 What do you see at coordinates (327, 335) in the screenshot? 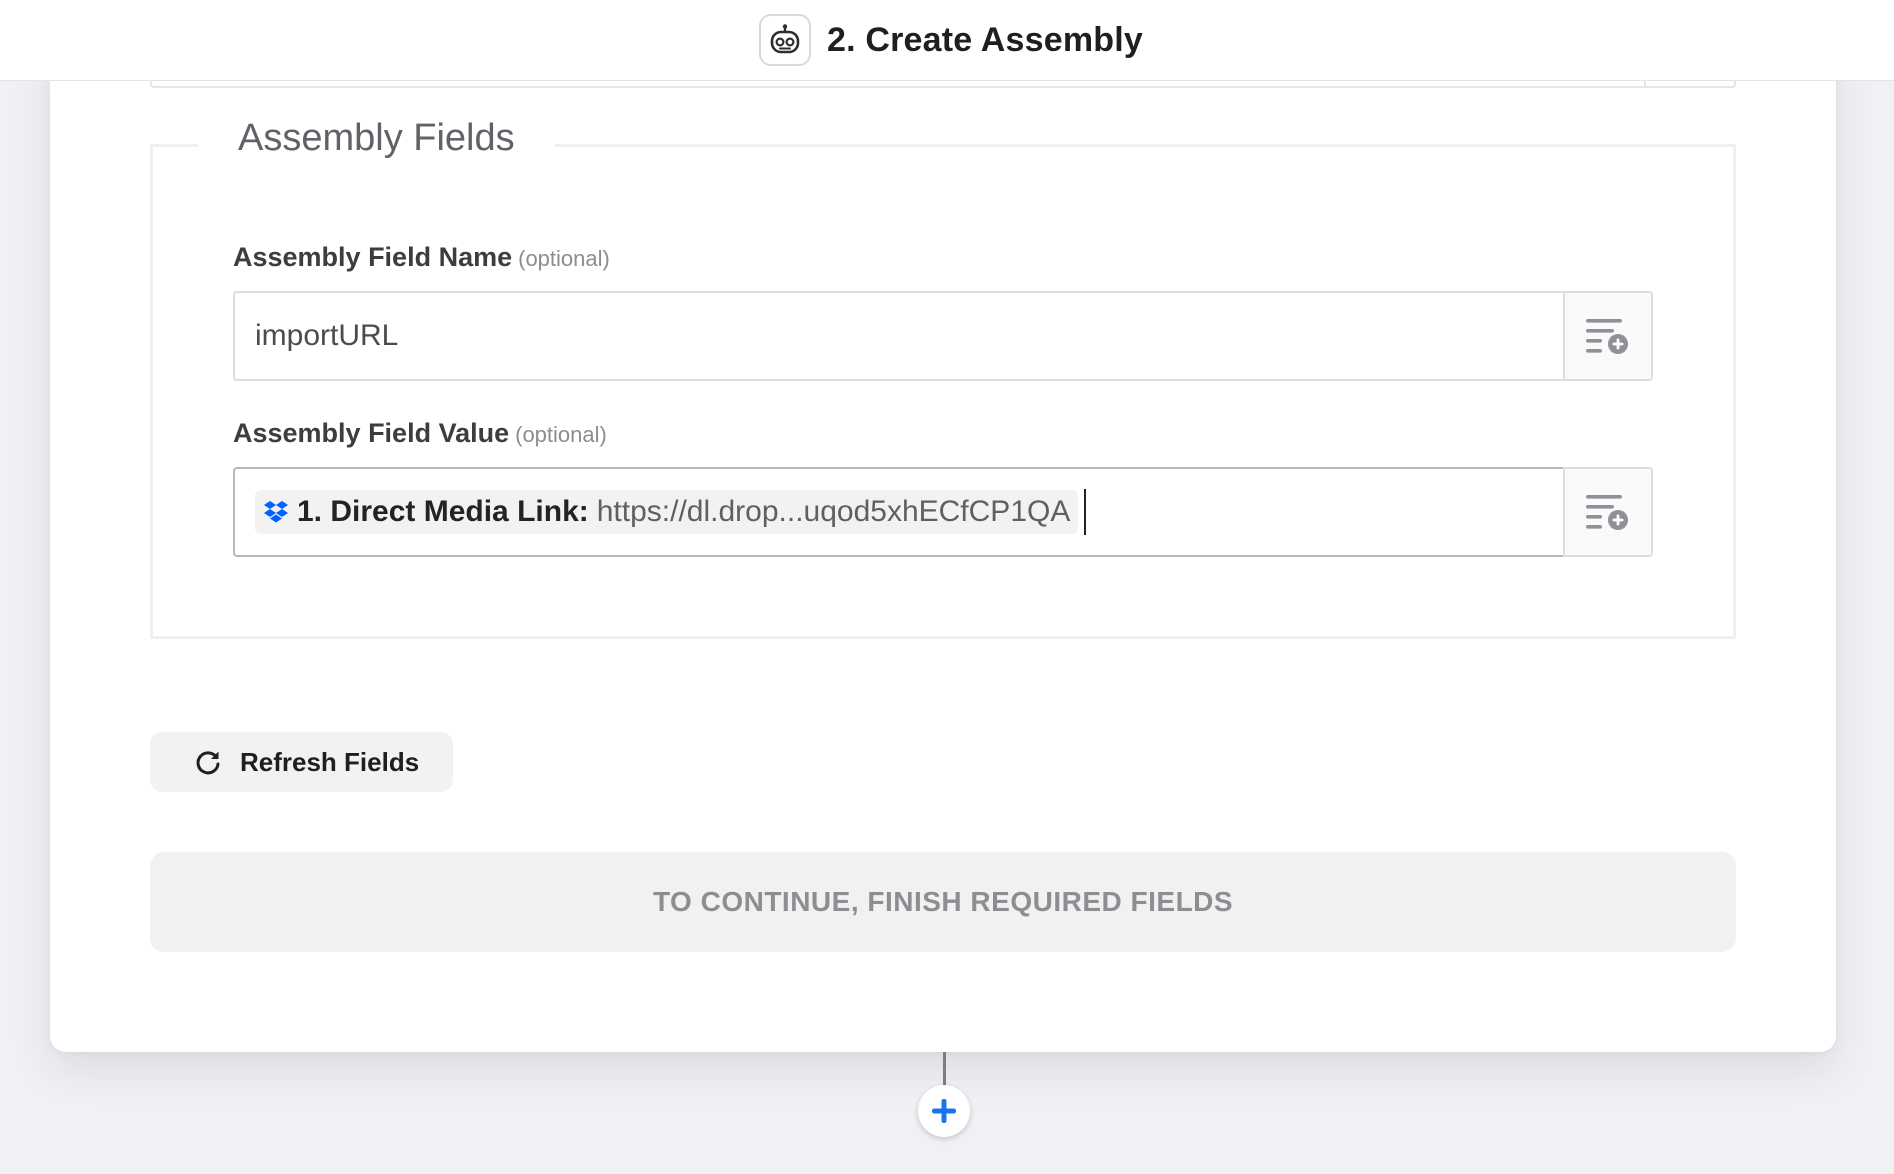
I see `field-value-text: importURL` at bounding box center [327, 335].